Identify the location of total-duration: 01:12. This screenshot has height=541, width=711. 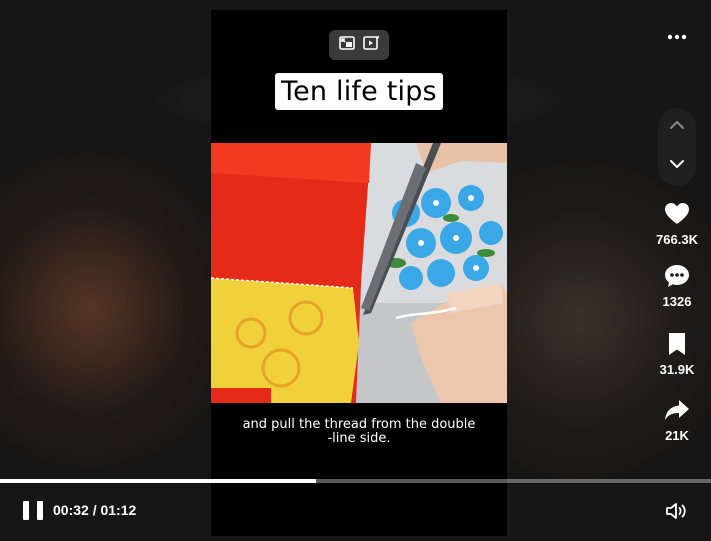
(118, 510).